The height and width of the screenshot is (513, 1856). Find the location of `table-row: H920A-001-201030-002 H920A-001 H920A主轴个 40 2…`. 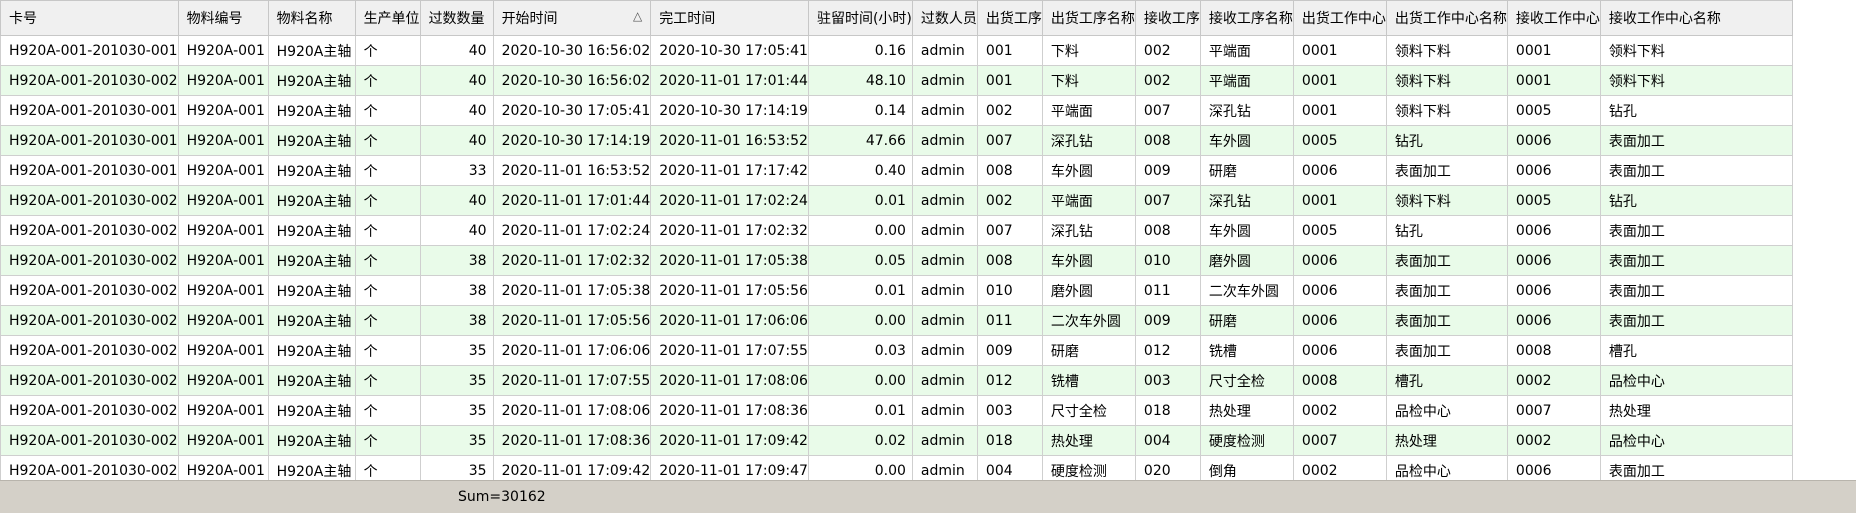

table-row: H920A-001-201030-002 H920A-001 H920A主轴个 40 2… is located at coordinates (896, 200).